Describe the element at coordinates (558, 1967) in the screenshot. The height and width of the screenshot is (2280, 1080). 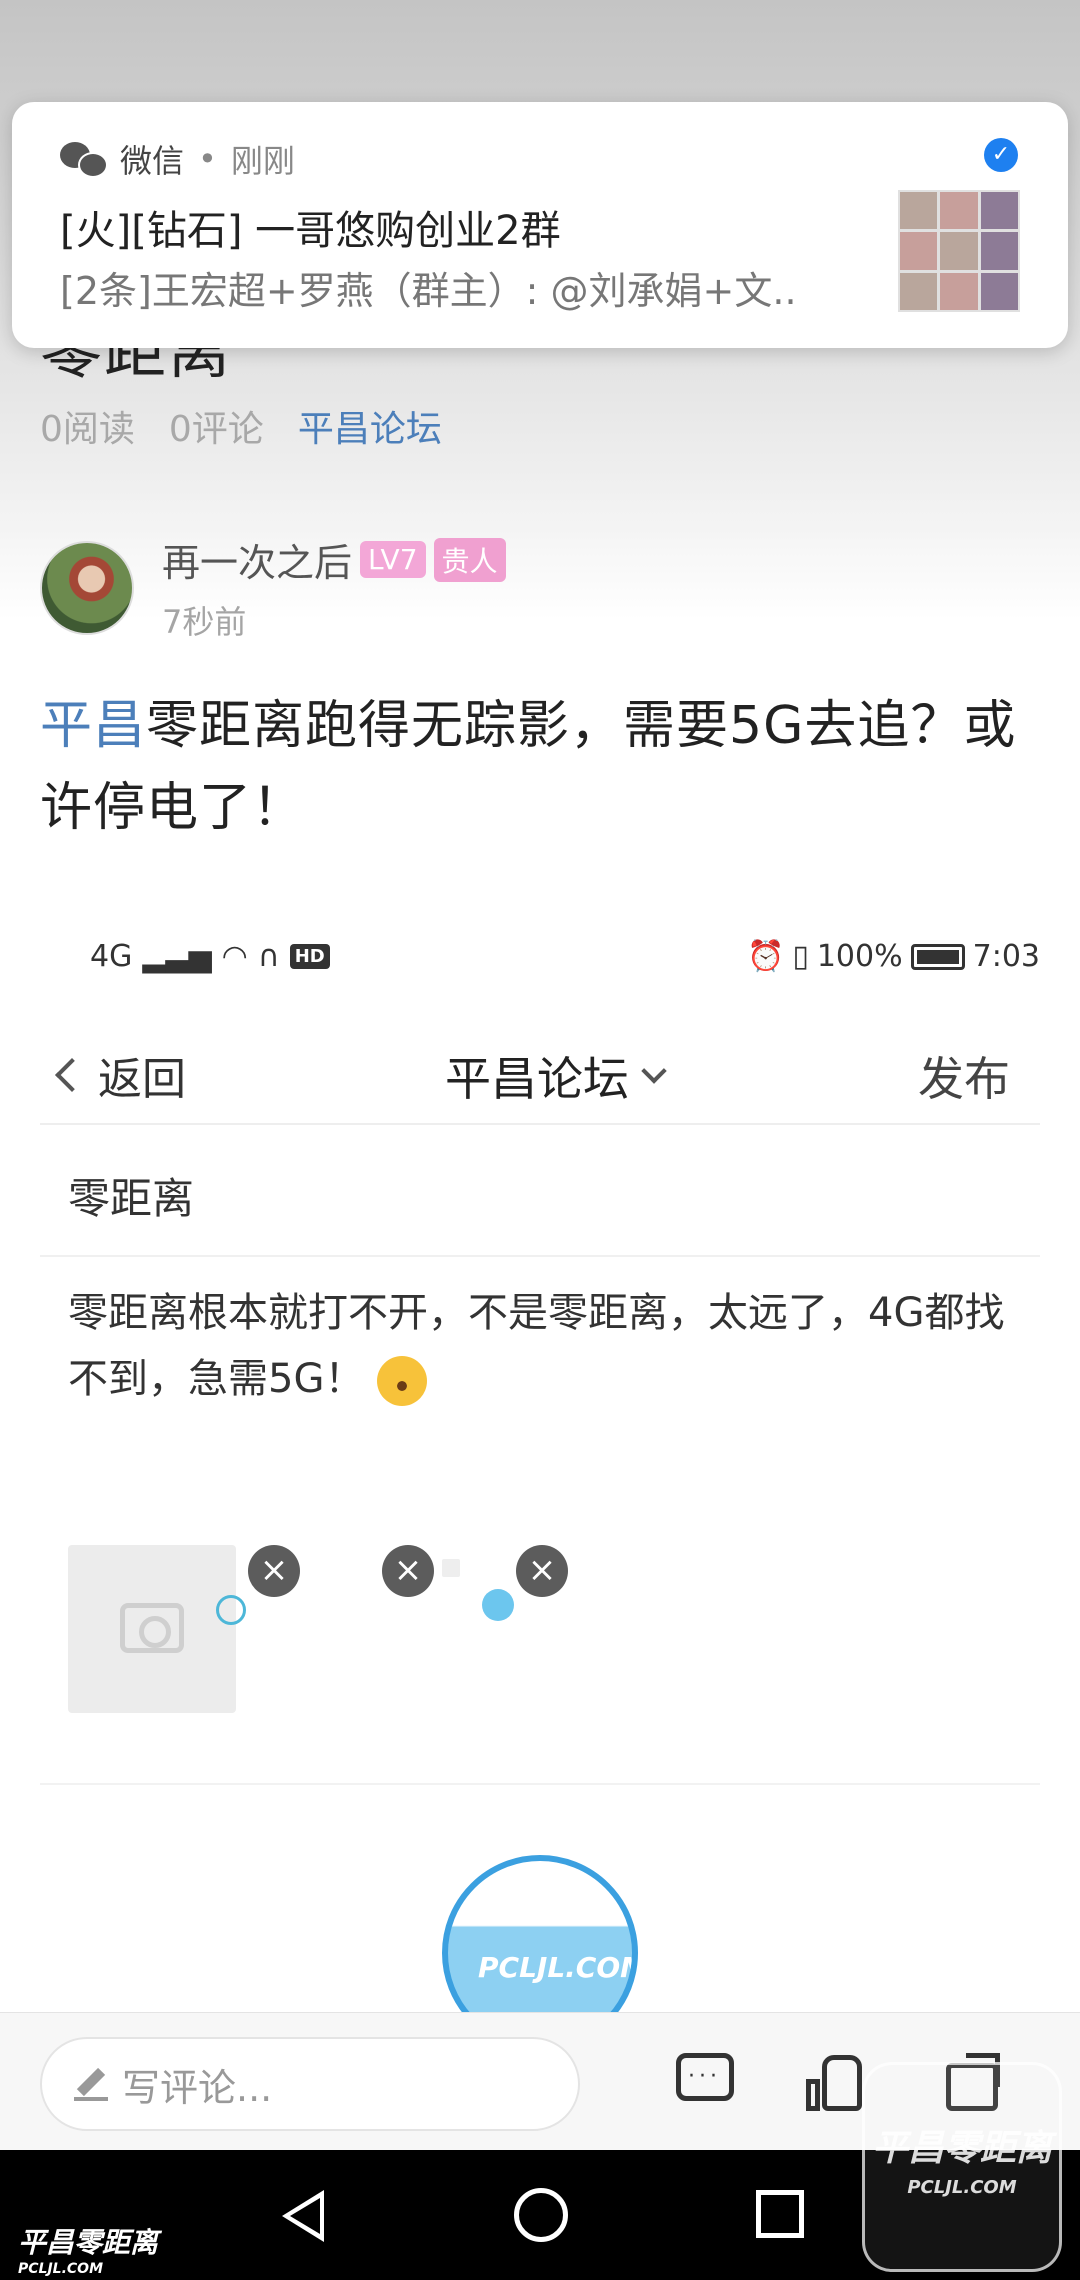
I see `logo-text: PCLJL.COM` at that location.